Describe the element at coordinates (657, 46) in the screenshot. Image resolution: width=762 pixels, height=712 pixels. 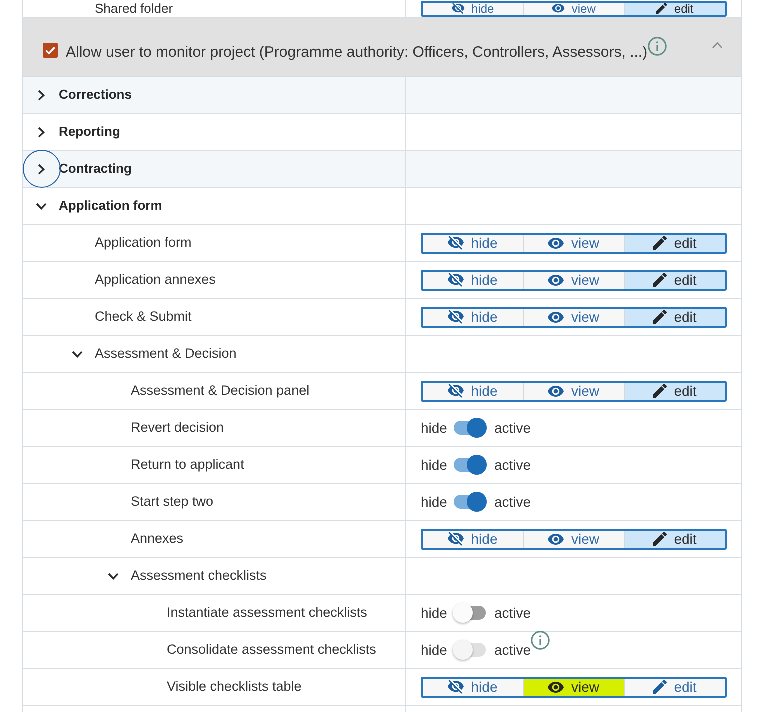
I see `info-icon` at that location.